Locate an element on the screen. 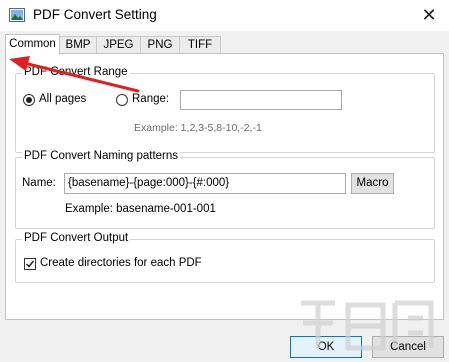 Image resolution: width=449 pixels, height=362 pixels. title-bar: PDF Convert Setting ✕ is located at coordinates (224, 16).